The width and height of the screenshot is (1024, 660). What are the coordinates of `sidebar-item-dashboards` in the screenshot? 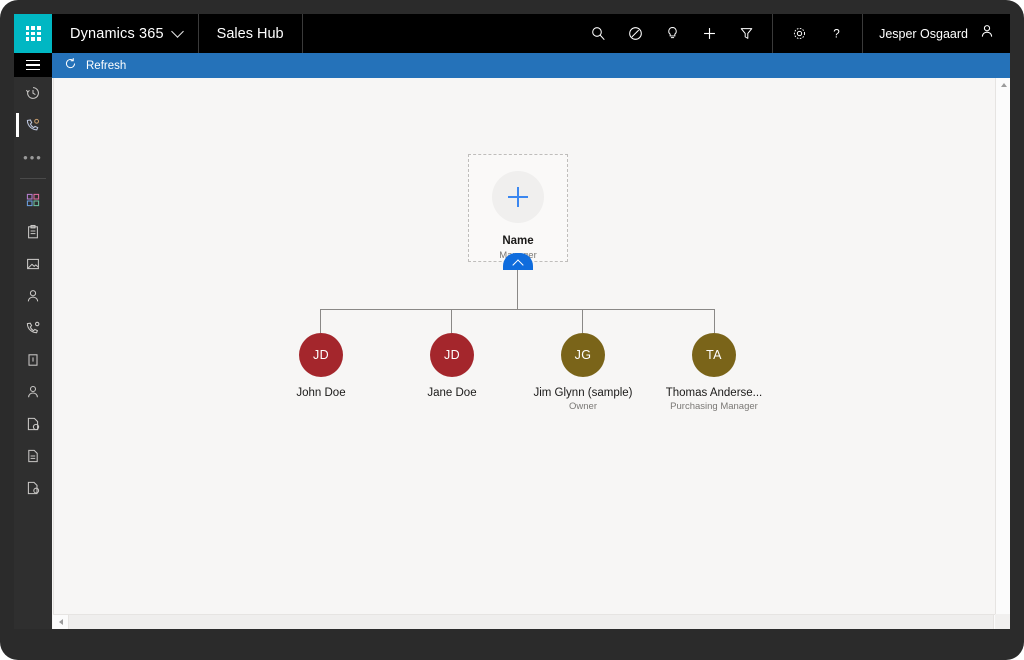 It's located at (33, 200).